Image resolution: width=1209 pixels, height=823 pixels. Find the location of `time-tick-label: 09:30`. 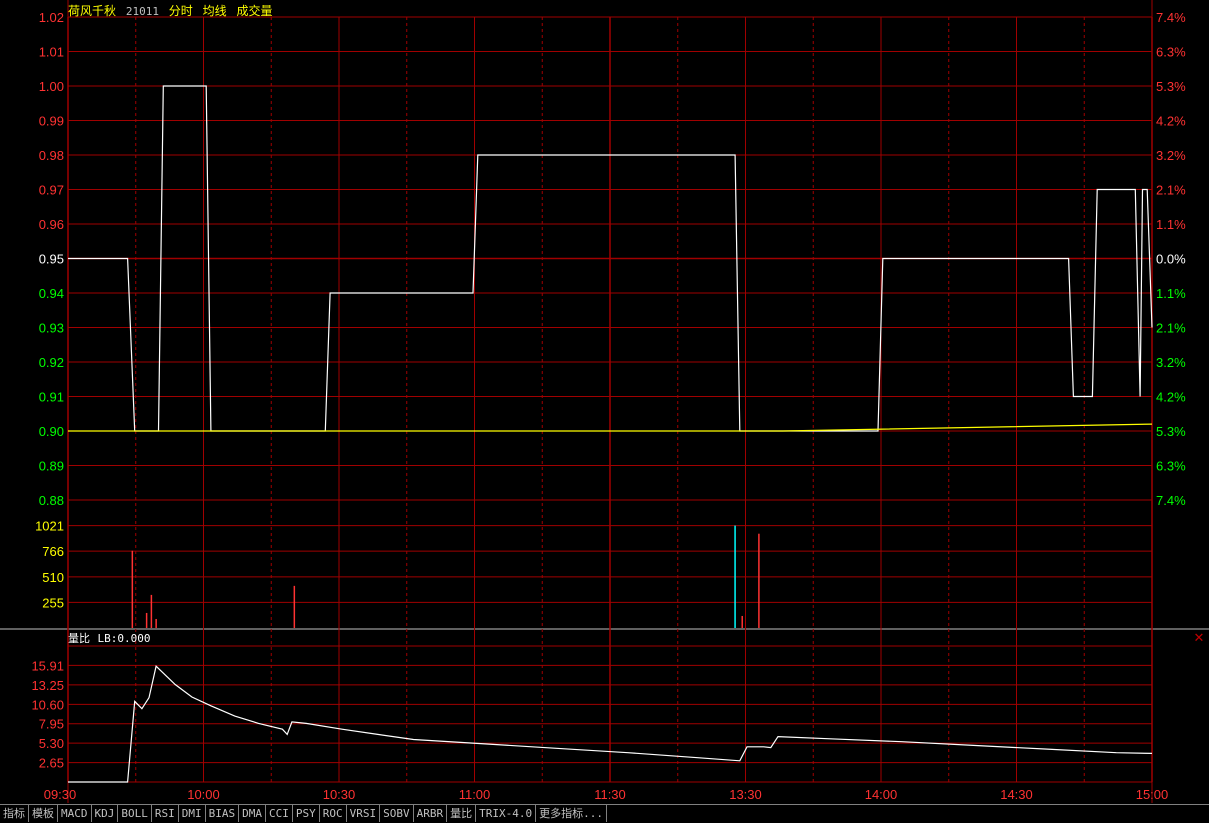

time-tick-label: 09:30 is located at coordinates (60, 794).